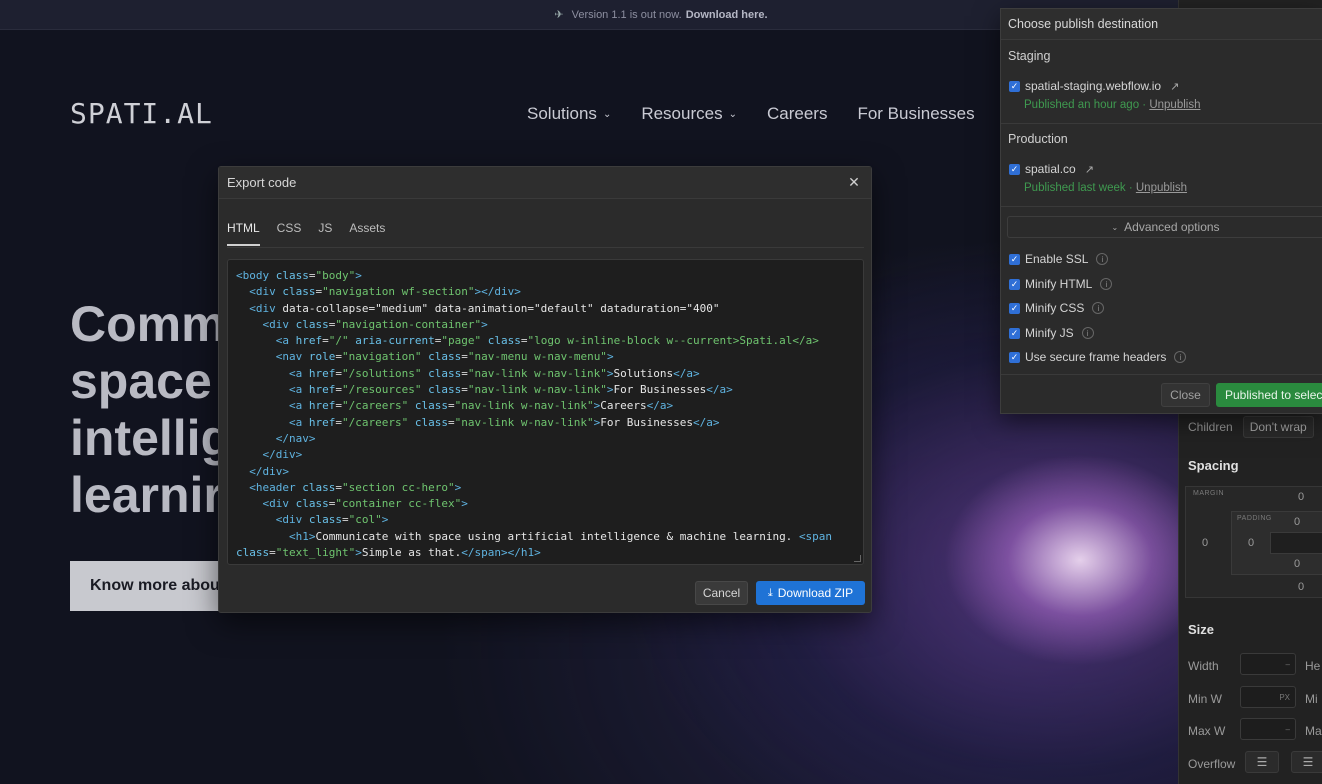 The height and width of the screenshot is (784, 1322). What do you see at coordinates (325, 232) in the screenshot?
I see `tab-js: JS` at bounding box center [325, 232].